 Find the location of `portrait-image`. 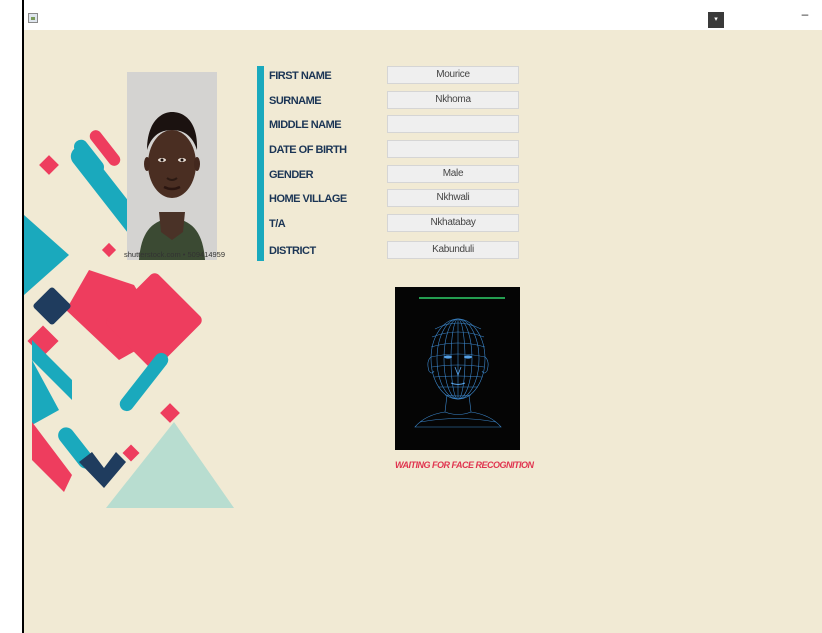

portrait-image is located at coordinates (172, 166).